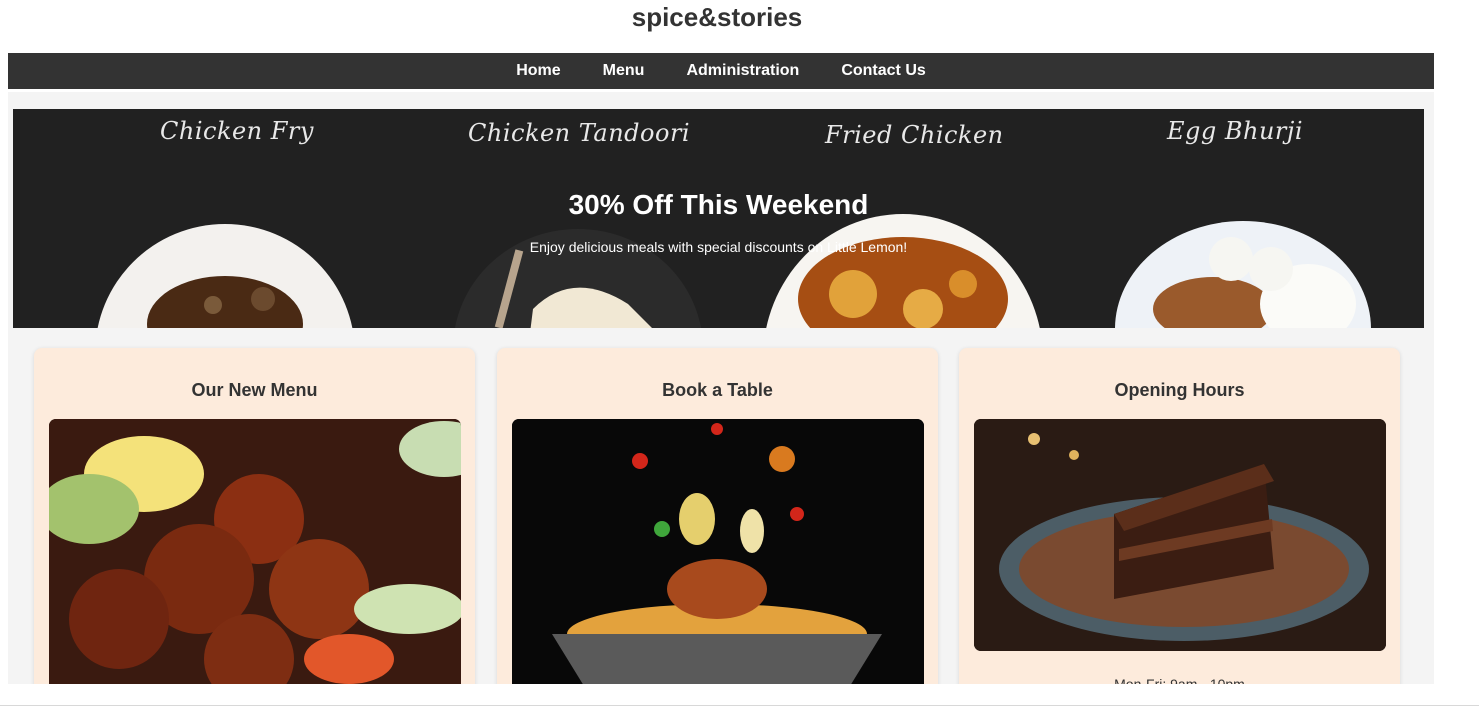  What do you see at coordinates (624, 71) in the screenshot?
I see `nav-link-menu: Menu` at bounding box center [624, 71].